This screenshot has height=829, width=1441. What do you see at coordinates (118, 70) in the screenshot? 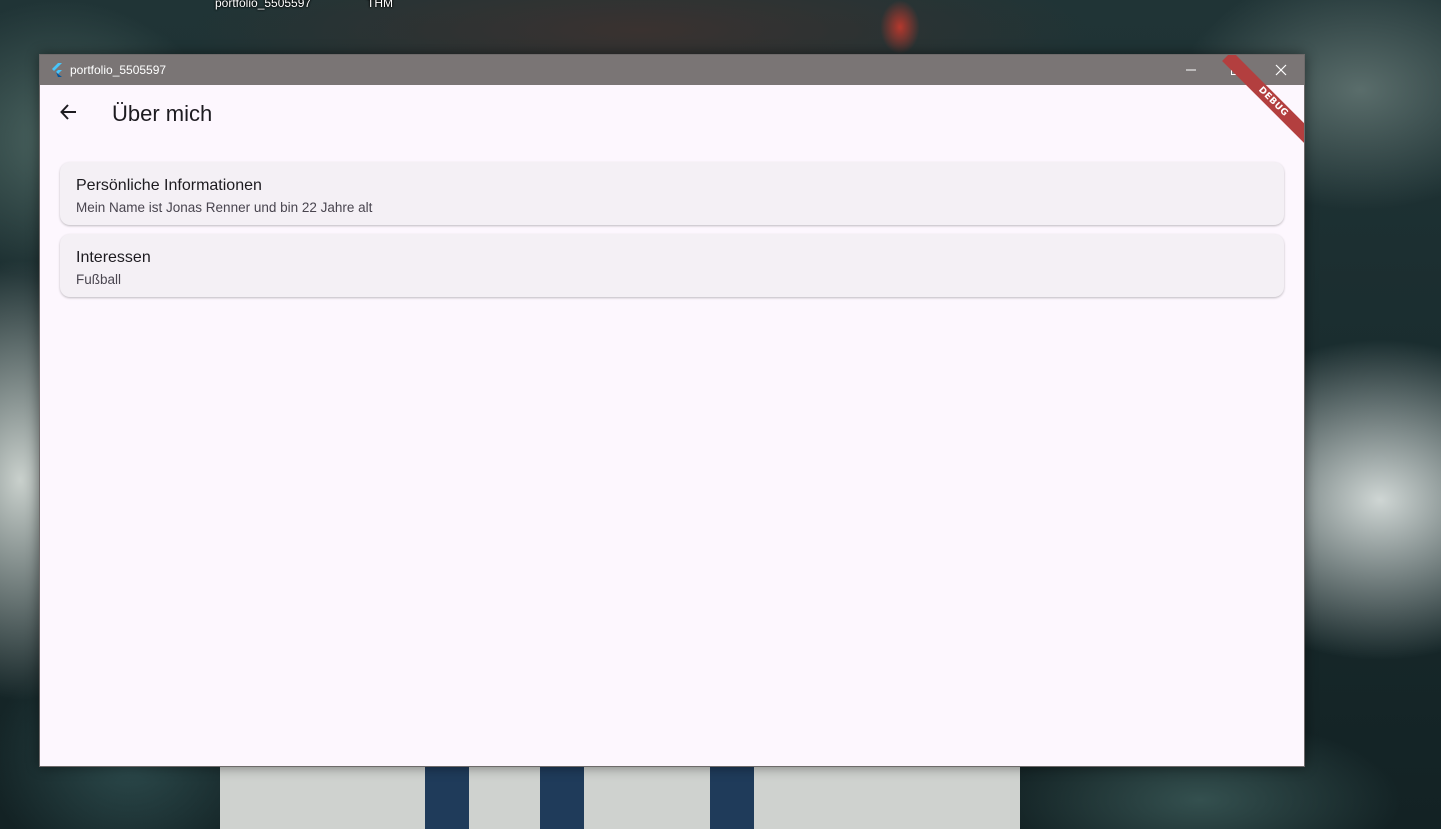
I see `window-title: portfolio_5505597` at bounding box center [118, 70].